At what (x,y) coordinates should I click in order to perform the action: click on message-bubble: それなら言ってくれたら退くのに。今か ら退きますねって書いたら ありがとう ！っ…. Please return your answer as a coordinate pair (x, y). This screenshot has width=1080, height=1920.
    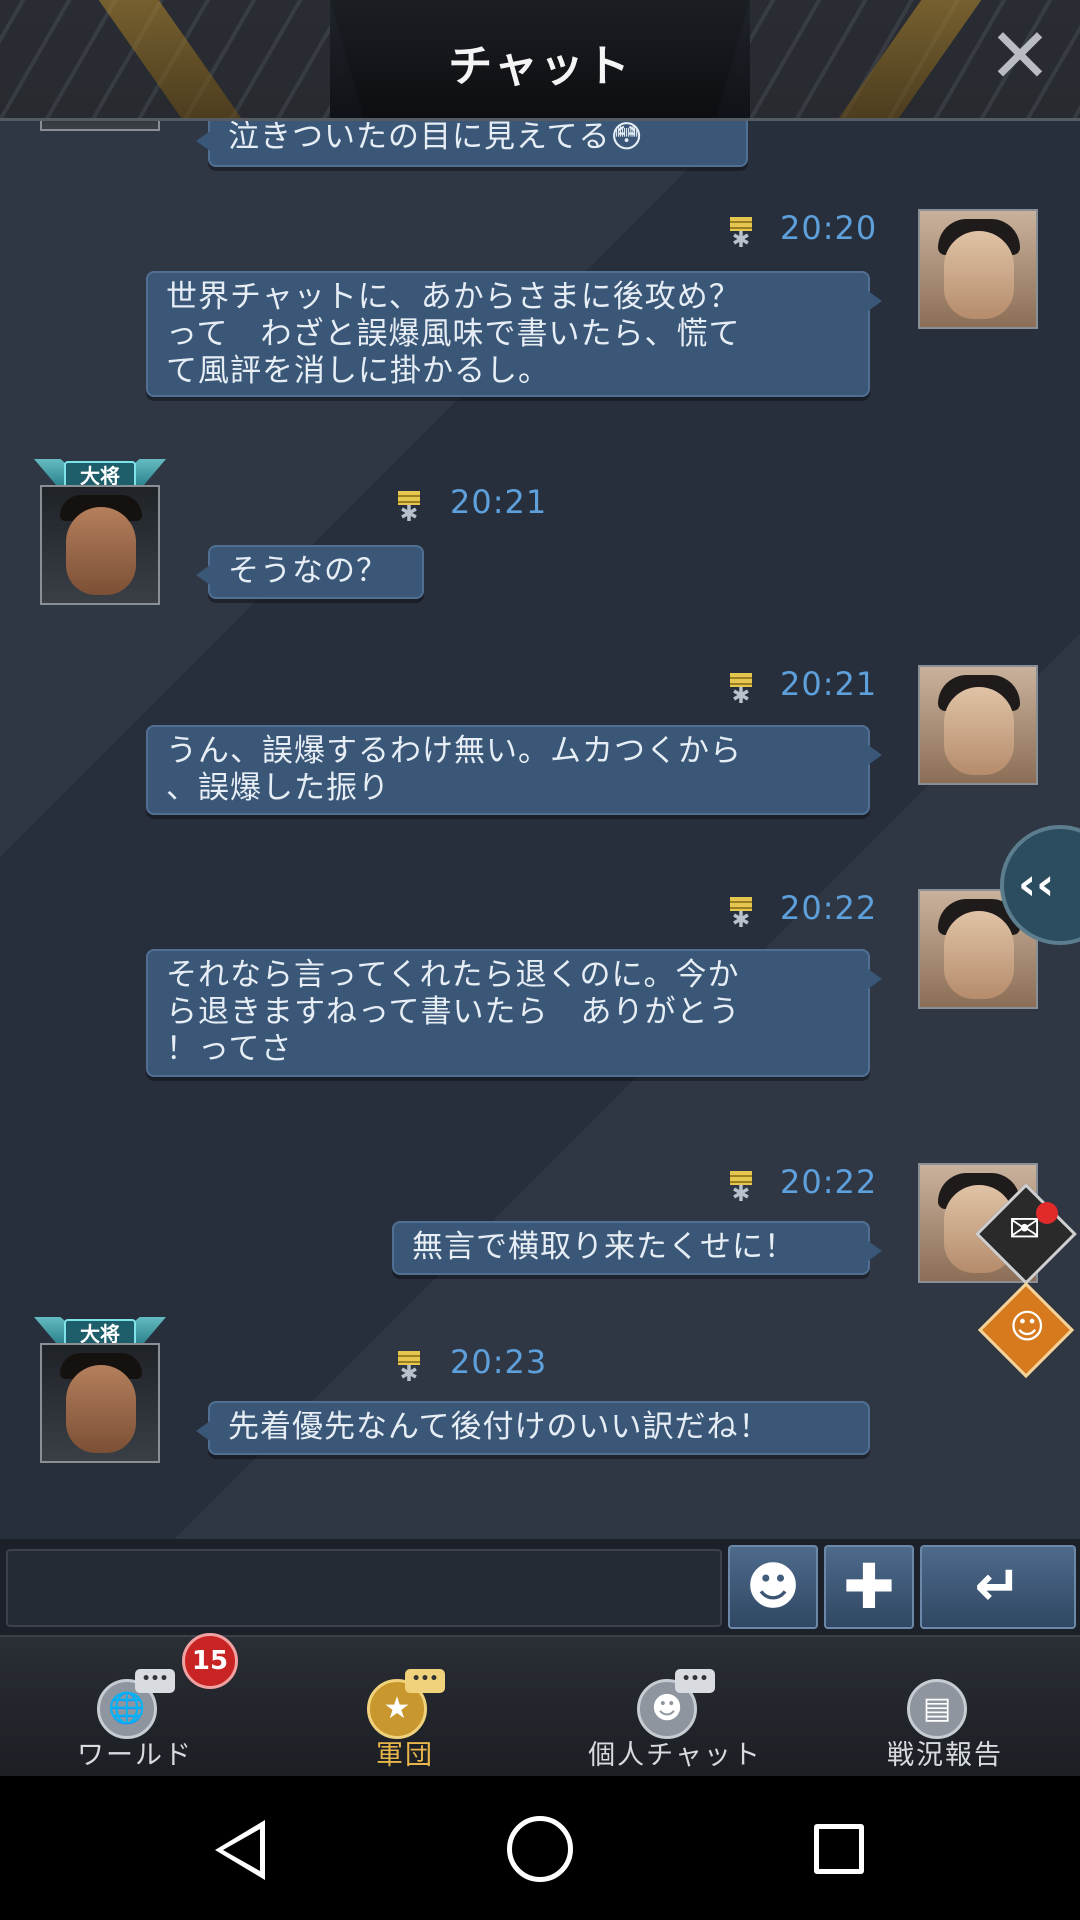
    Looking at the image, I should click on (514, 1013).